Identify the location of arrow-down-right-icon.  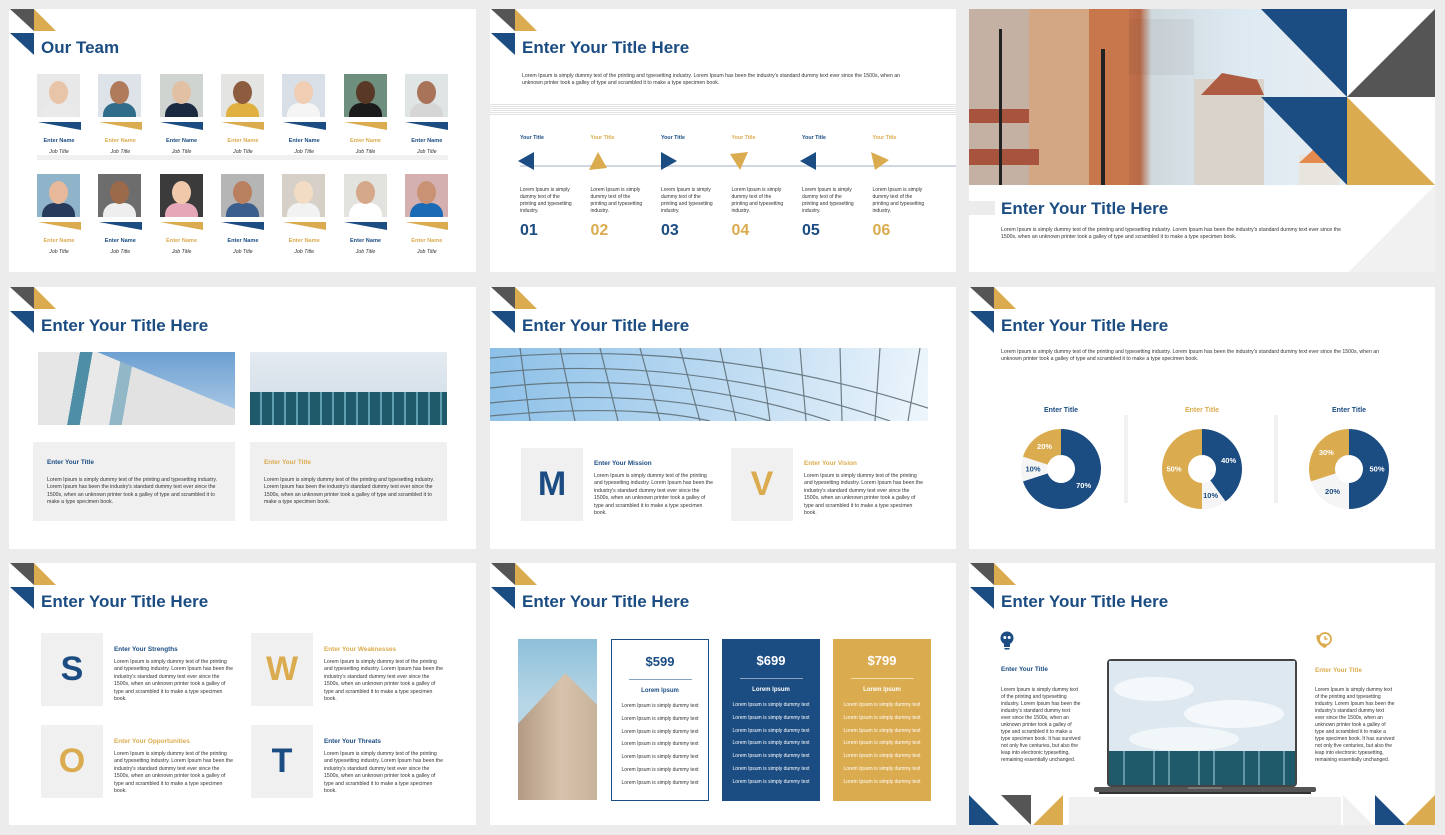
(879, 161).